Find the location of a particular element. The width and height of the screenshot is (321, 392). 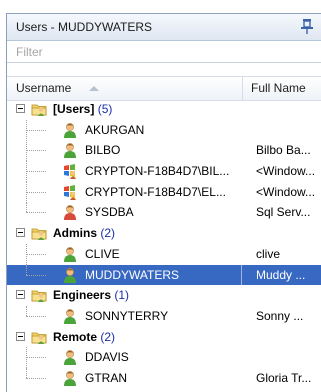

user-name: MUDDYWATERS is located at coordinates (132, 274).